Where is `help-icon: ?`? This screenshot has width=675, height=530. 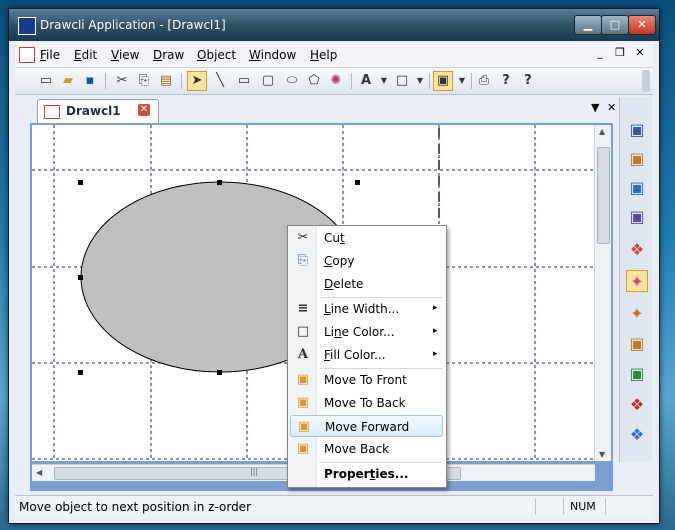
help-icon: ? is located at coordinates (506, 81).